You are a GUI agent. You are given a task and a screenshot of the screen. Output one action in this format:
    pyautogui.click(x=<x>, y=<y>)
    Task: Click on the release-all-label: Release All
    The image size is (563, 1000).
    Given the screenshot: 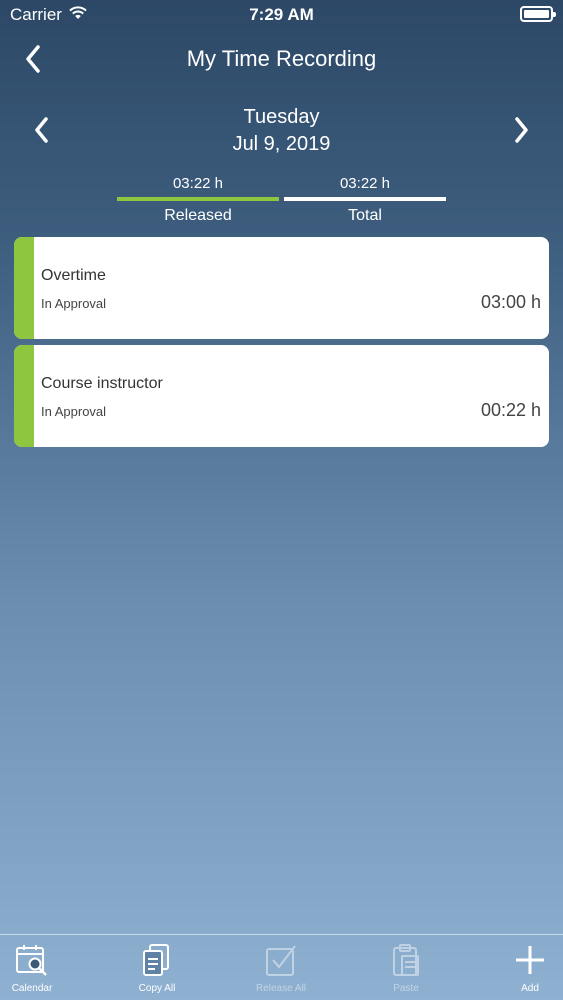 What is the action you would take?
    pyautogui.click(x=281, y=988)
    